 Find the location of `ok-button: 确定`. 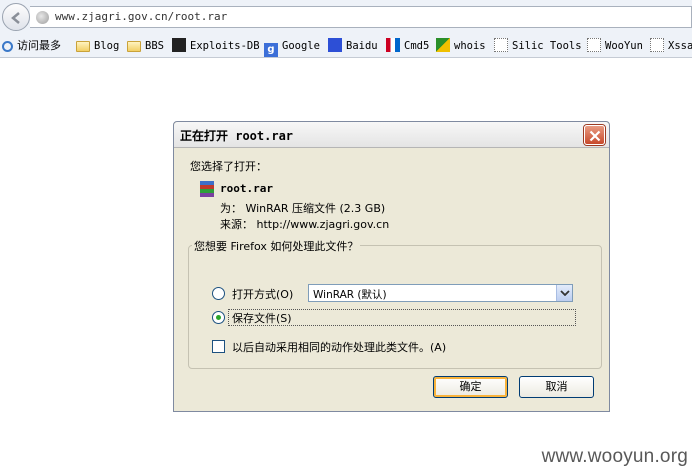

ok-button: 确定 is located at coordinates (470, 387).